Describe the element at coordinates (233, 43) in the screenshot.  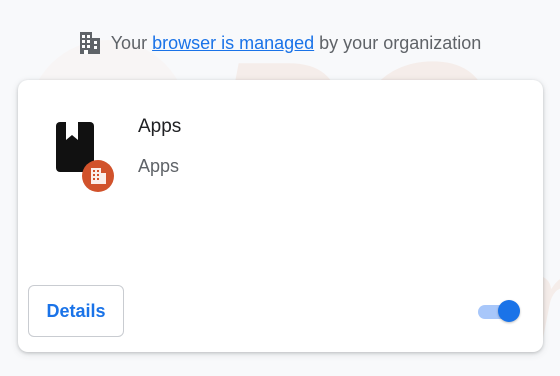
I see `managed-link: browser is managed` at that location.